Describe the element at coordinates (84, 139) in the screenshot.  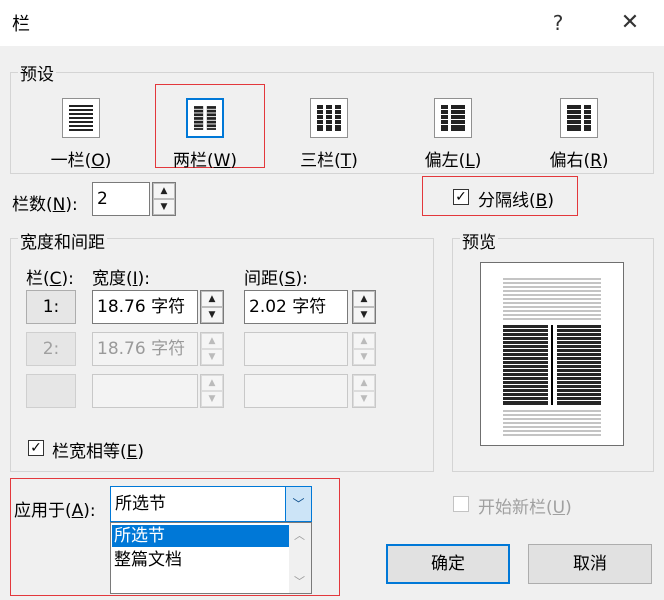
I see `preset-one-column: 一栏(O)` at that location.